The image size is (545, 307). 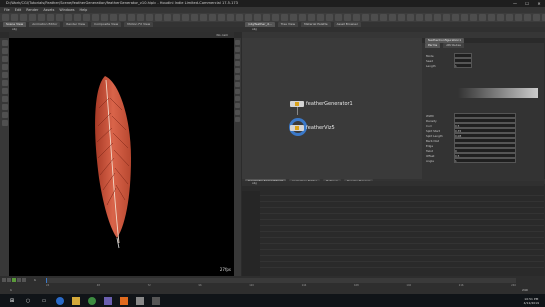 What do you see at coordinates (48, 10) in the screenshot?
I see `menu-assets: Assets` at bounding box center [48, 10].